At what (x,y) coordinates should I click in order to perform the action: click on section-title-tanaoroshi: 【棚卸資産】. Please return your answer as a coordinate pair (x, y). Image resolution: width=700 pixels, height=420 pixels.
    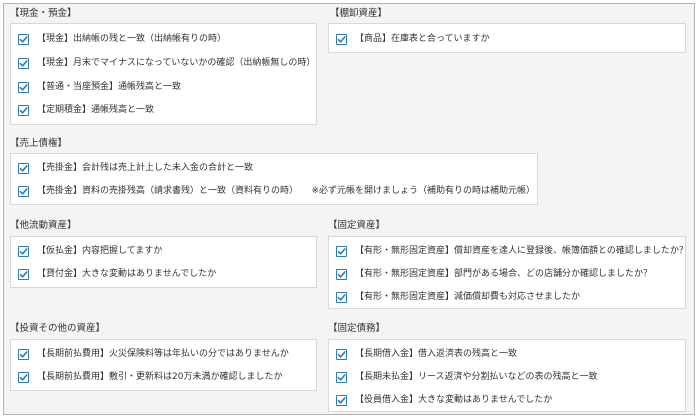
    Looking at the image, I should click on (359, 13).